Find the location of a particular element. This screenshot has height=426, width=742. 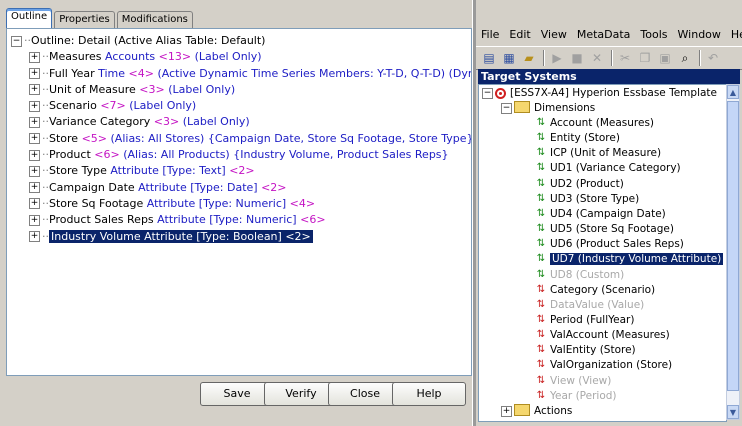

undo-icon: ↶ is located at coordinates (713, 58).